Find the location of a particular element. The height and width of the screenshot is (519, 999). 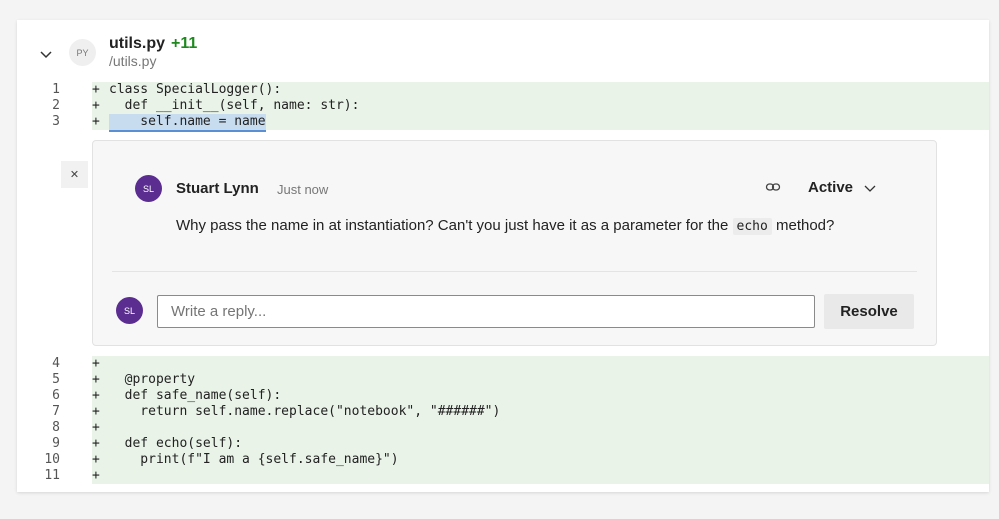

status-dropdown: Active is located at coordinates (842, 187).